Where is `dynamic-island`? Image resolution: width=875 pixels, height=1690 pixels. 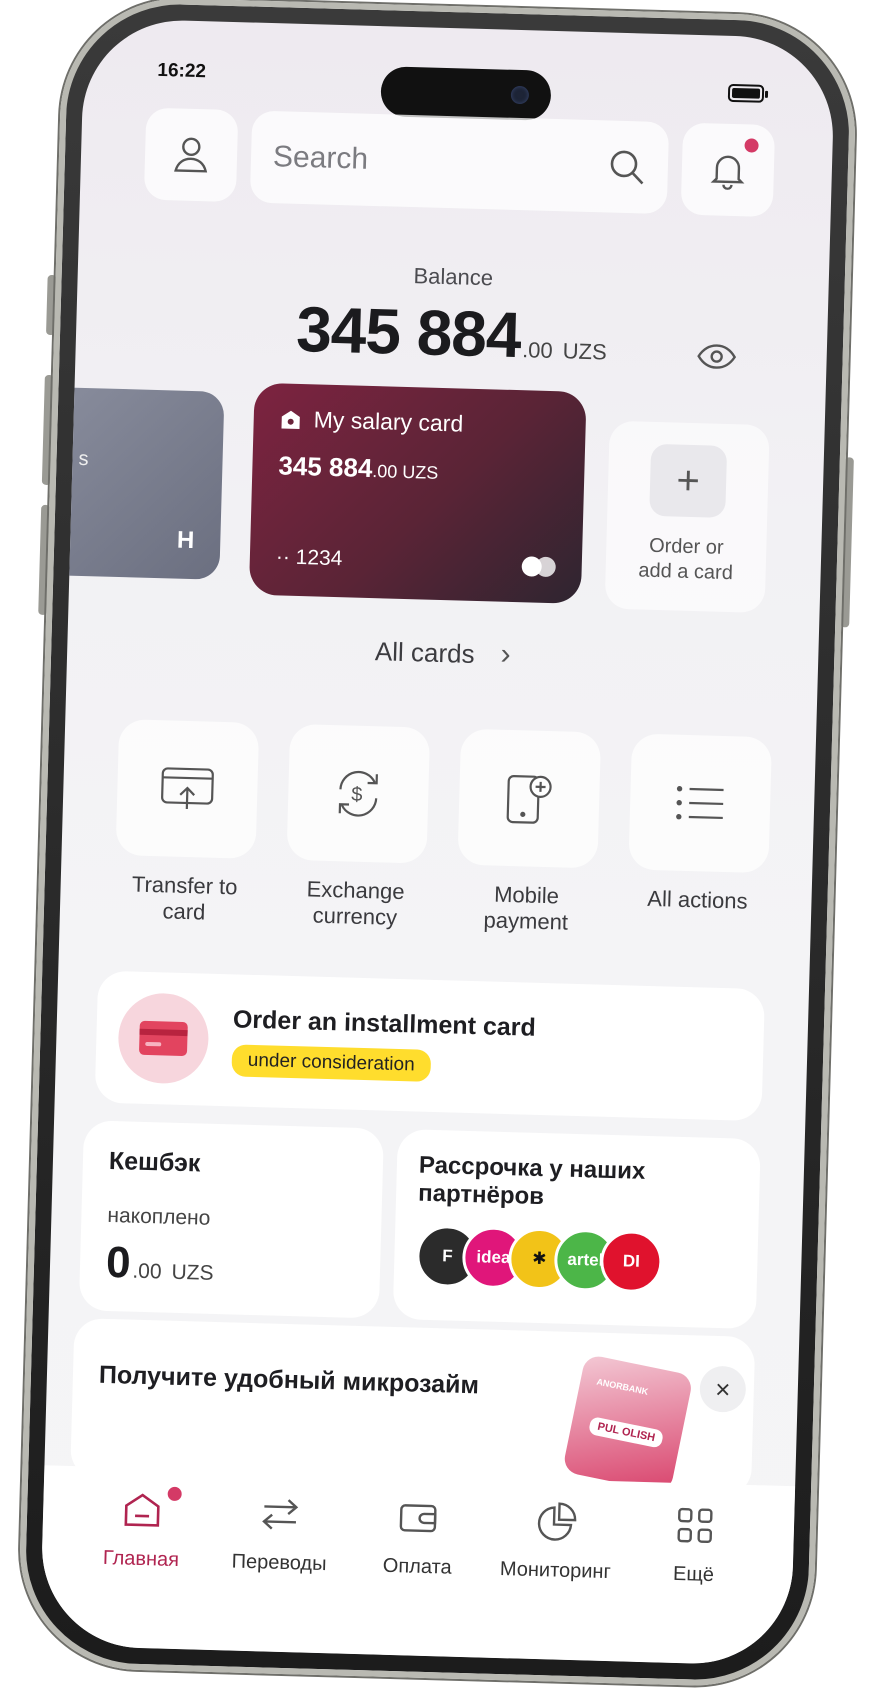 dynamic-island is located at coordinates (466, 93).